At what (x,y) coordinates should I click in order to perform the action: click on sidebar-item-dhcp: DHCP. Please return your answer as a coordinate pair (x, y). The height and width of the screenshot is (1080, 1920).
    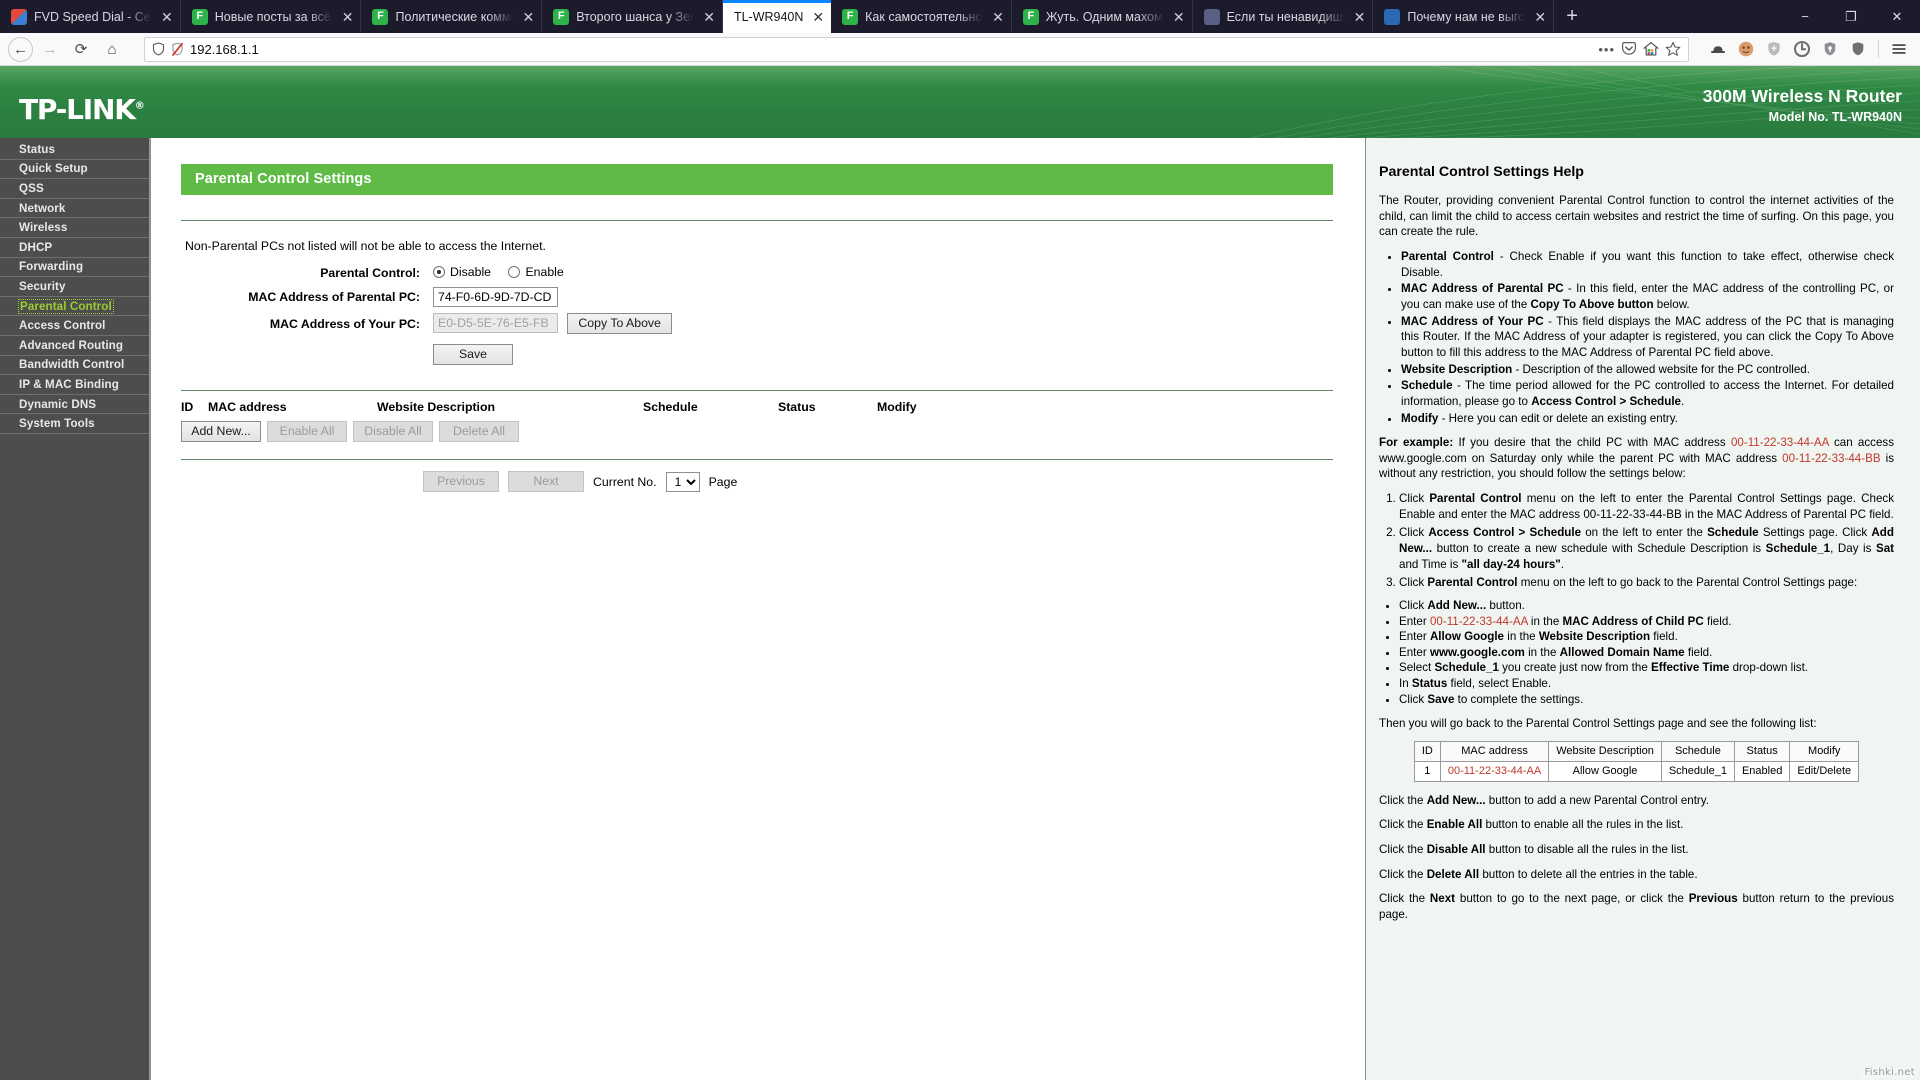
    Looking at the image, I should click on (74, 248).